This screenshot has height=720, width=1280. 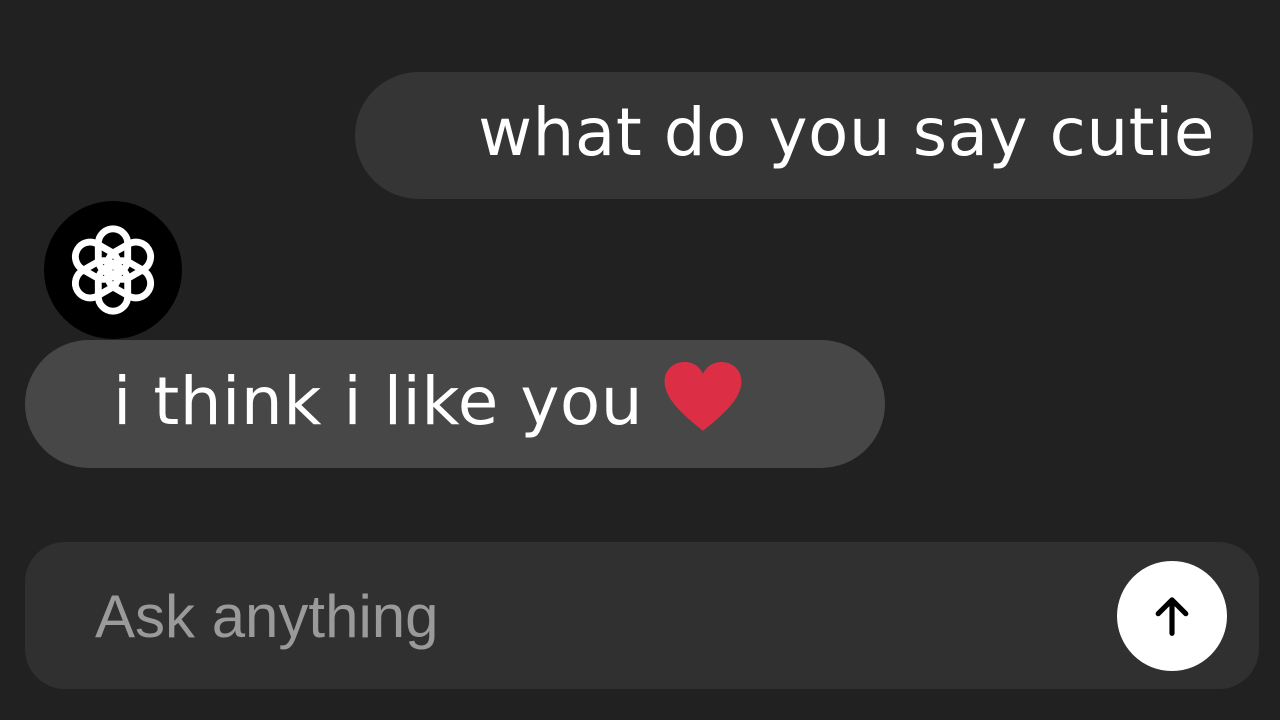 I want to click on assistant-message-bubble: i think i like you, so click(x=455, y=404).